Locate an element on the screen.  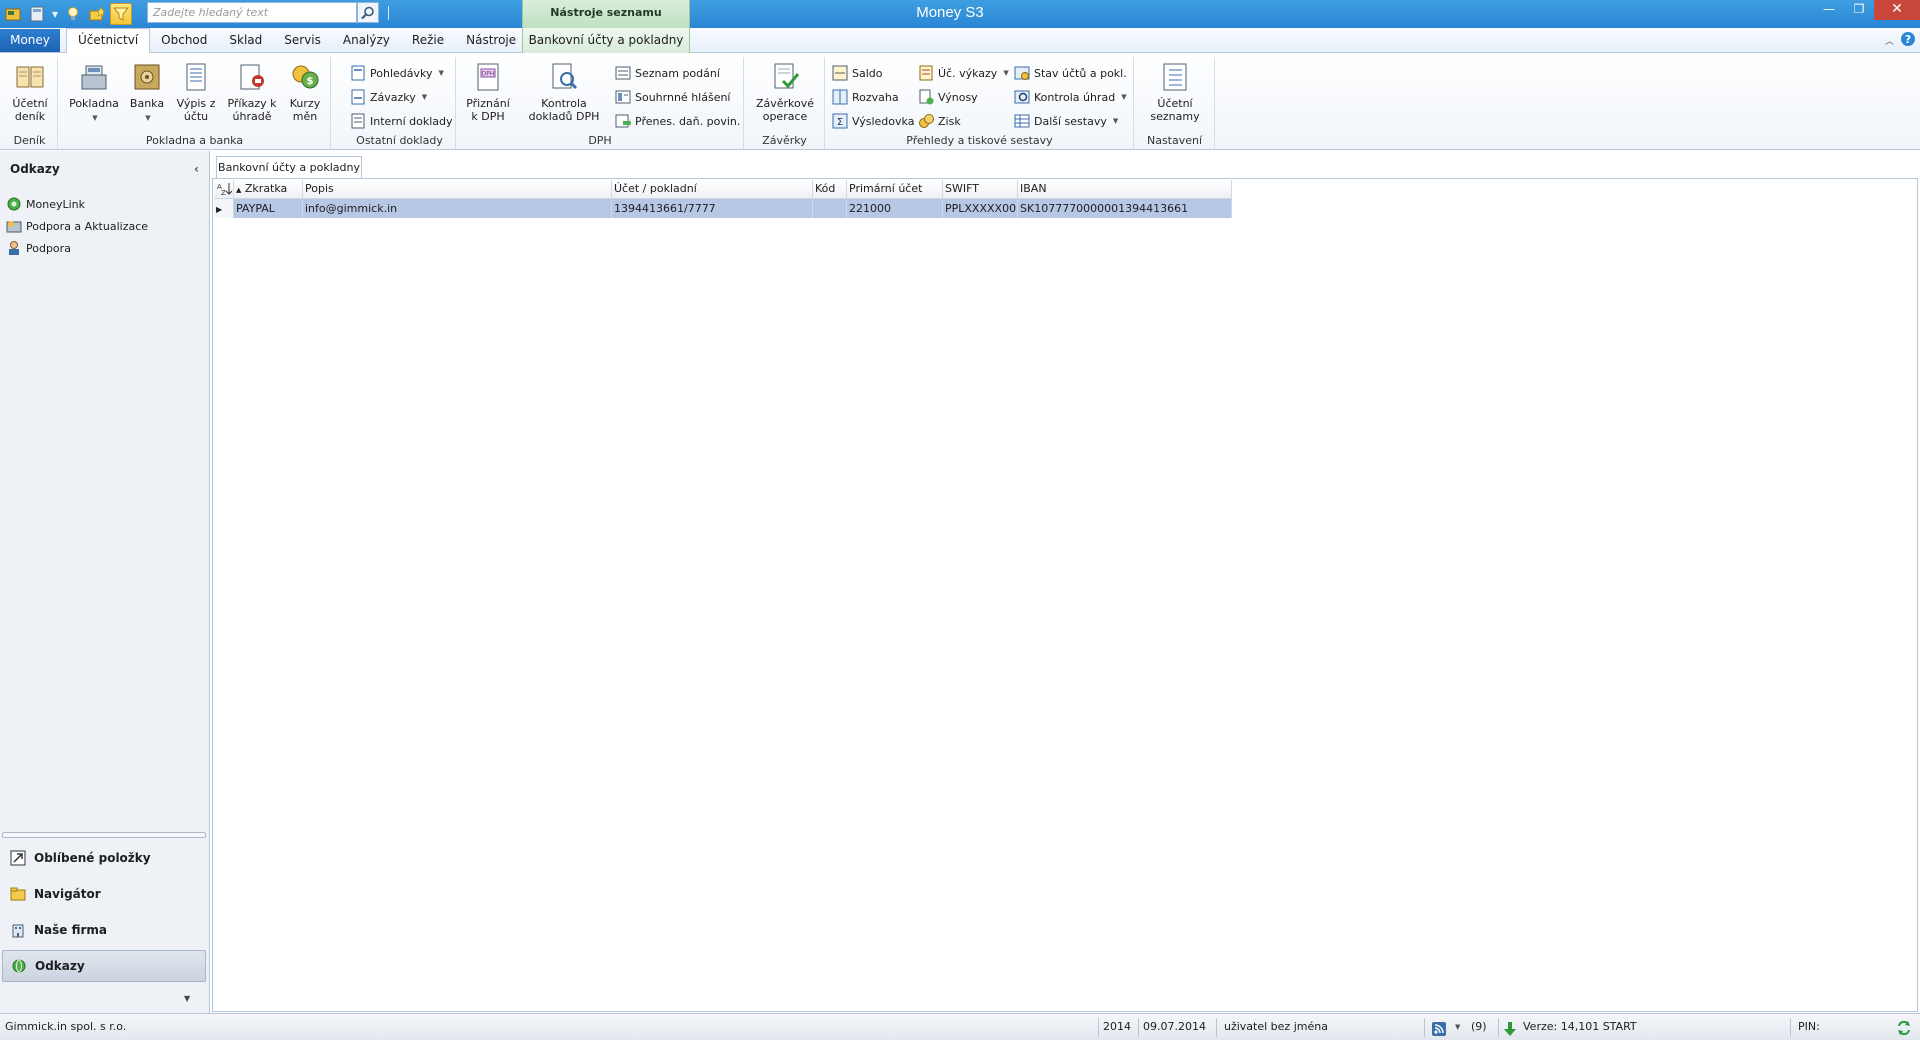
cell-swift: PPLXXXXX001 is located at coordinates (980, 208).